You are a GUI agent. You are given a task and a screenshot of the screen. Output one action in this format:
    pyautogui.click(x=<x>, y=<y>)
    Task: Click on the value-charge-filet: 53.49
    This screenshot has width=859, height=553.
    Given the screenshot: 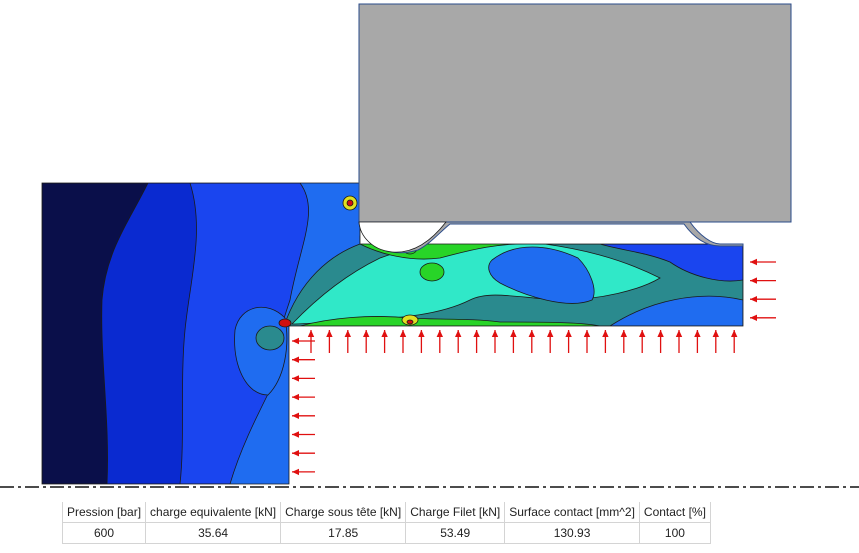 What is the action you would take?
    pyautogui.click(x=455, y=533)
    